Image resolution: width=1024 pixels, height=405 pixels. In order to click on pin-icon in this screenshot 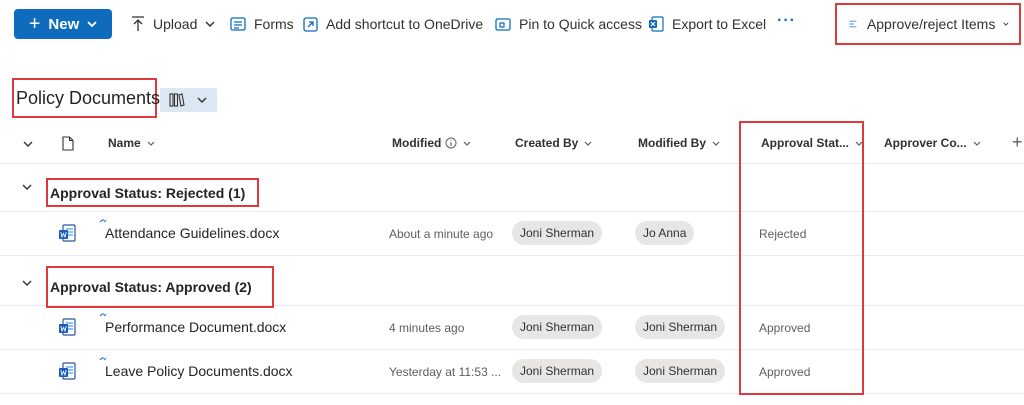, I will do `click(503, 24)`.